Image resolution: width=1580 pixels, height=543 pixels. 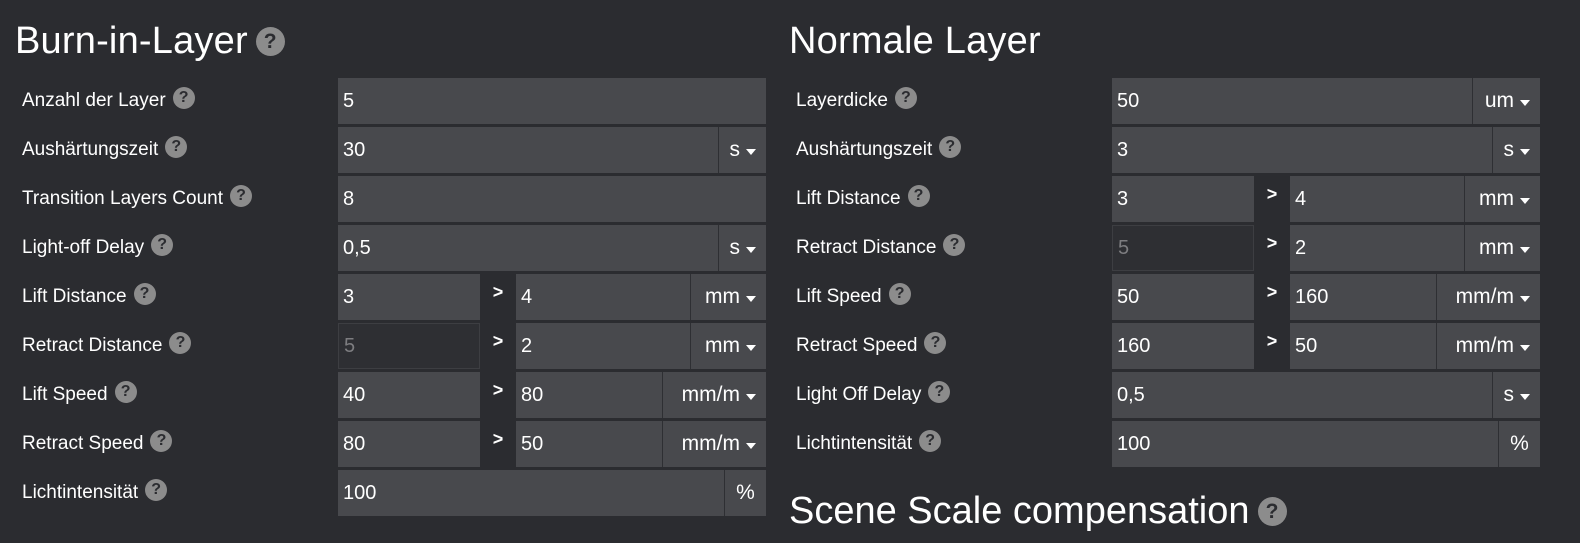 What do you see at coordinates (735, 247) in the screenshot?
I see `unit-label: s` at bounding box center [735, 247].